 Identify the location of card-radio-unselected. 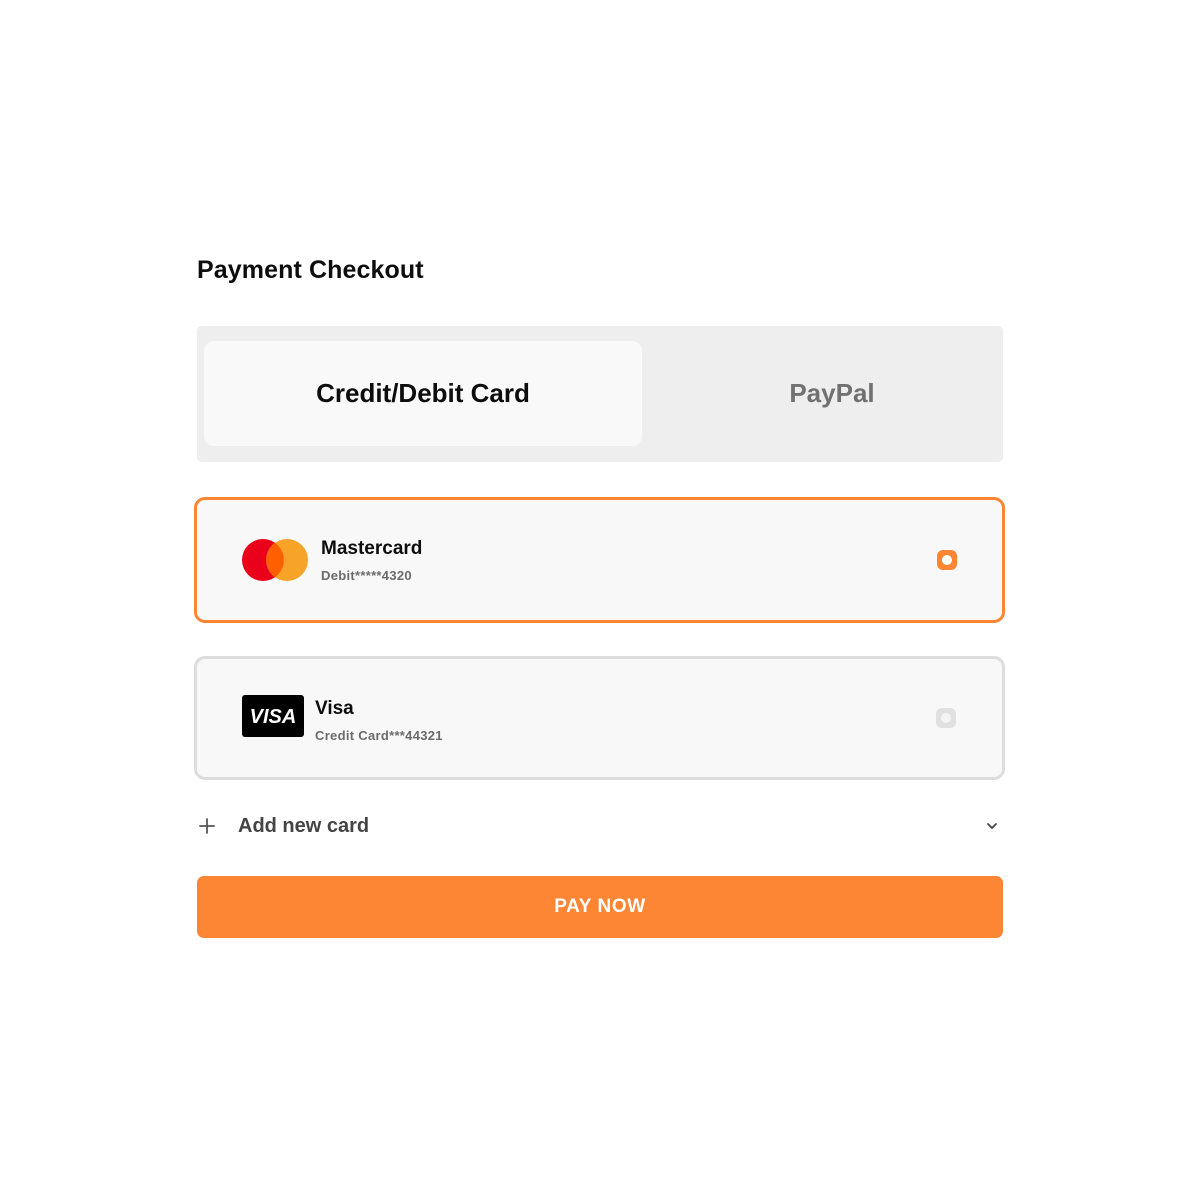
(946, 718).